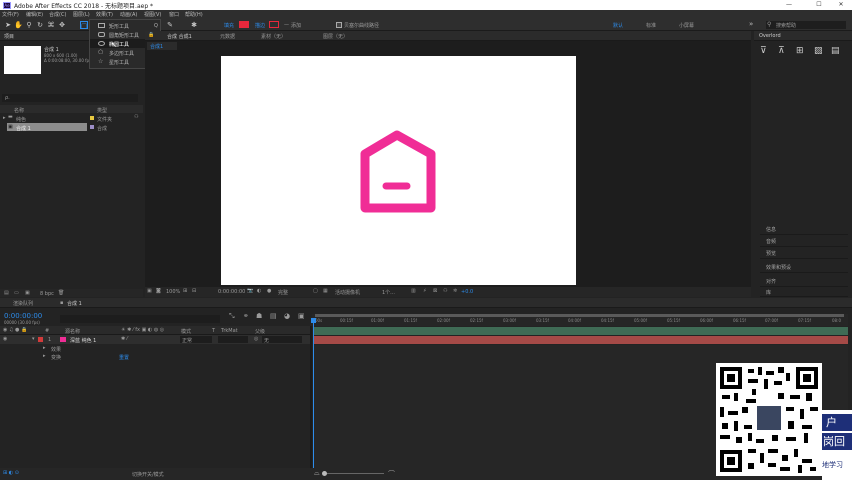 This screenshot has width=852, height=480. I want to click on show-channel-icon: ◐, so click(259, 291).